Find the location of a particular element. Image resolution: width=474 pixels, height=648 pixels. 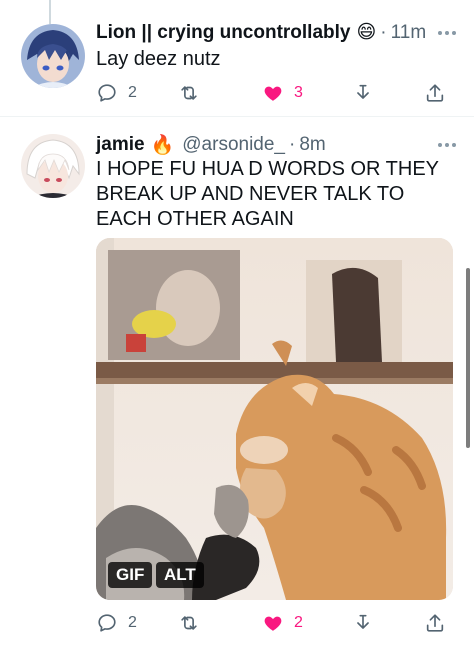

author-handle: @arsonide_ is located at coordinates (233, 145).